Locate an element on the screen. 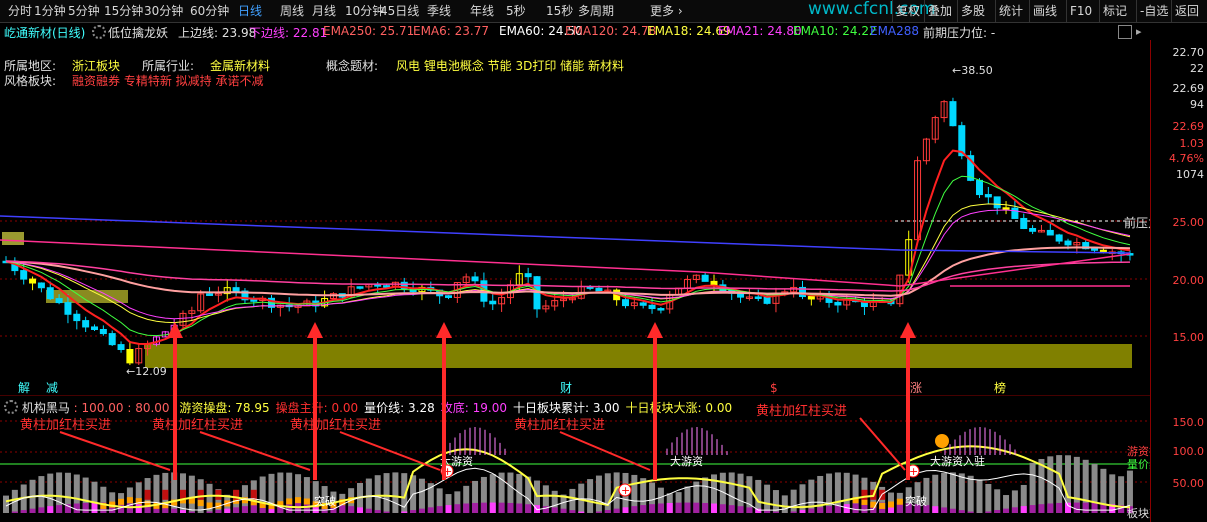 This screenshot has width=1207, height=522. tool-button-5: F10 is located at coordinates (1081, 11).